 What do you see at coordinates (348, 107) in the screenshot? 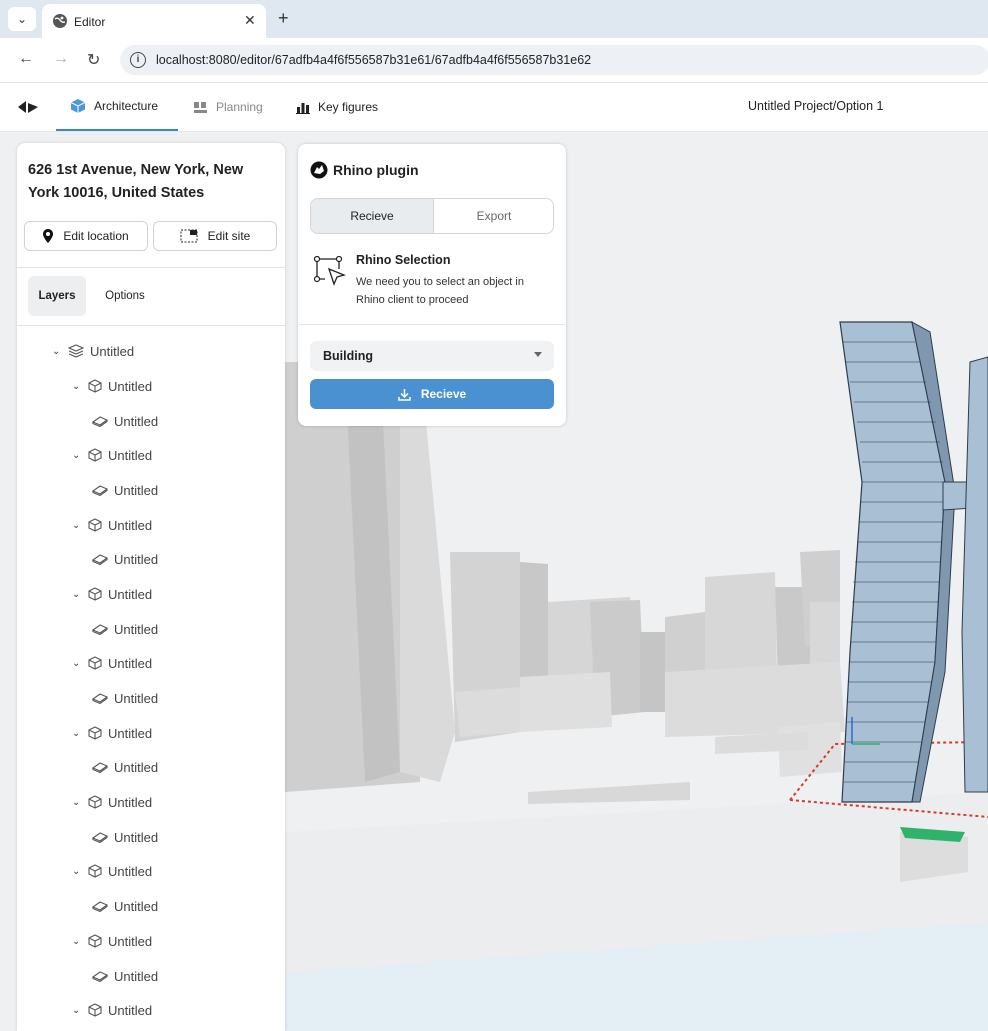
I see `tab-key-figures-label: Key figures` at bounding box center [348, 107].